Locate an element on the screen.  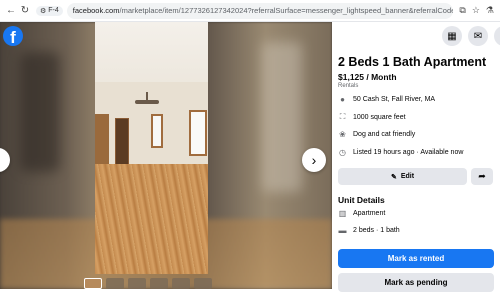
share-arrow-icon: ➦ is located at coordinates (482, 176).